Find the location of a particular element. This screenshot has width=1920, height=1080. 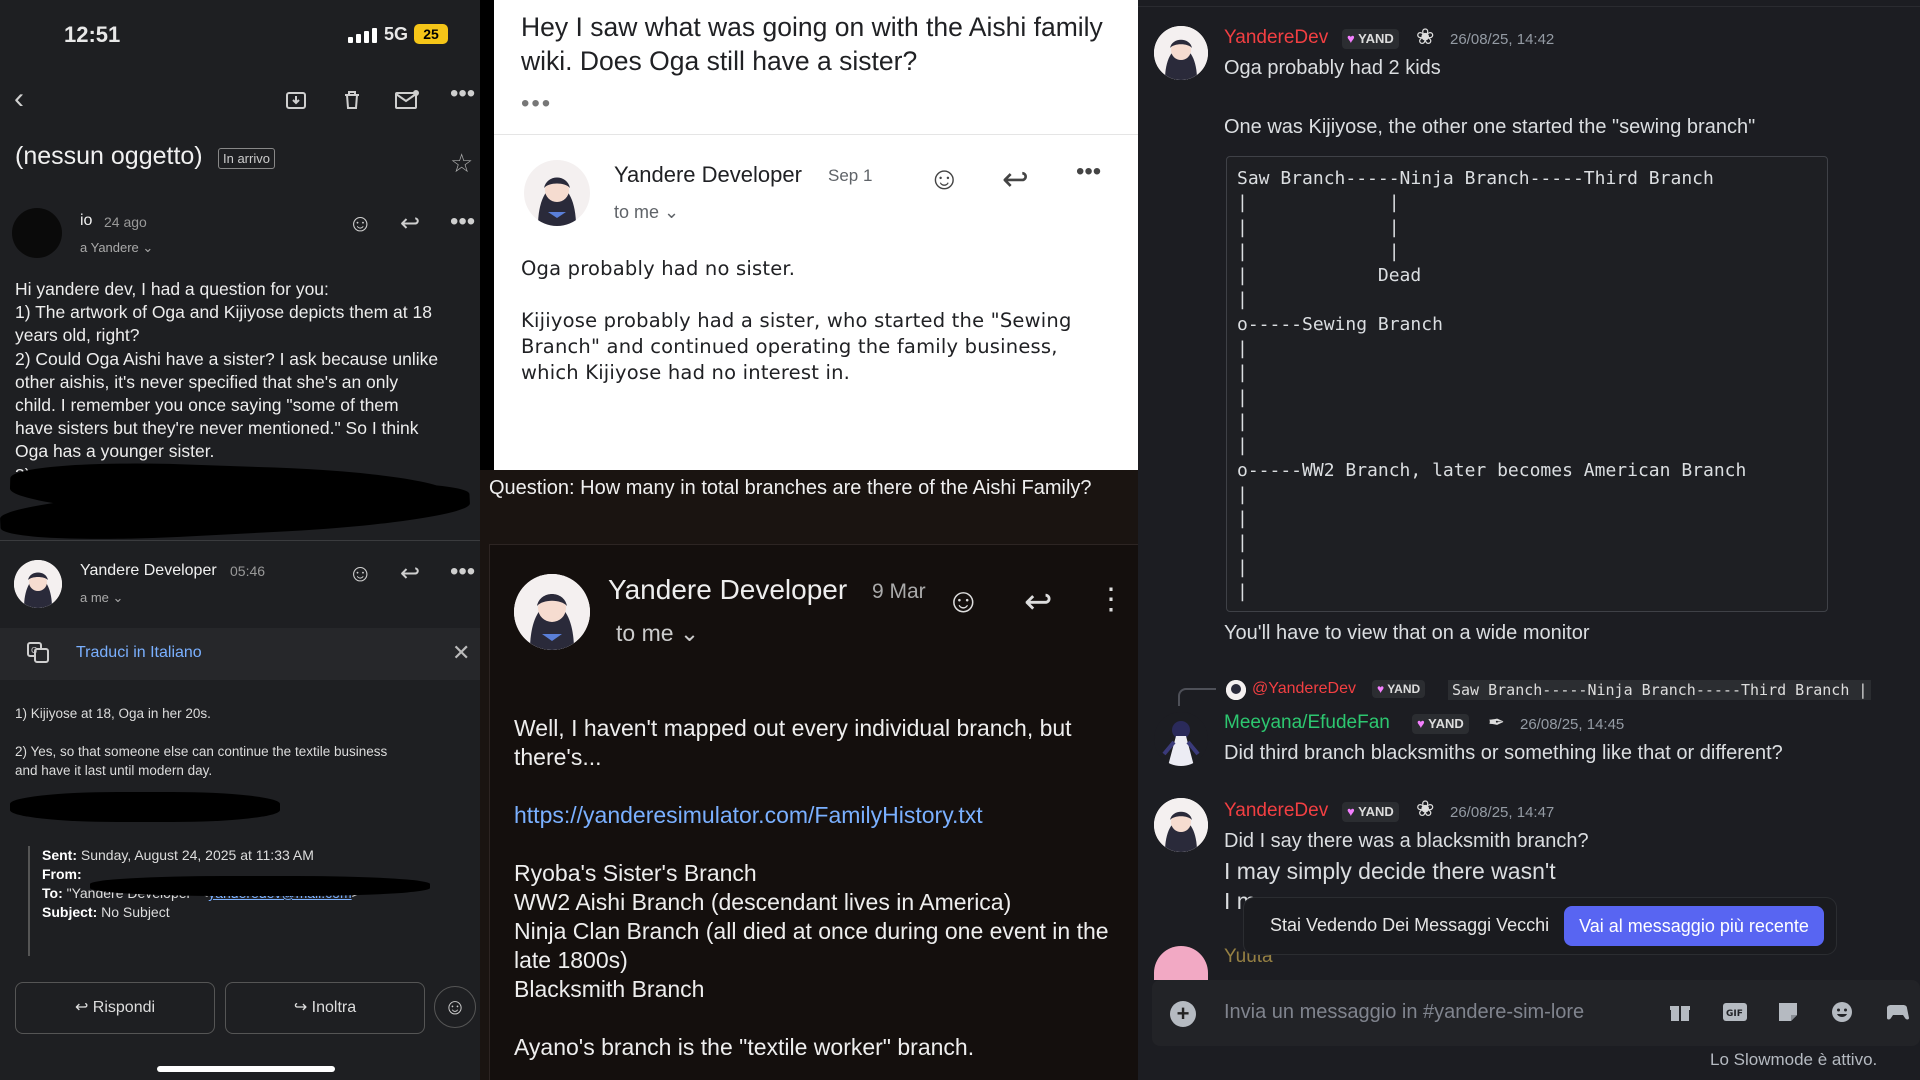

svg-text: GIF is located at coordinates (1734, 1014).